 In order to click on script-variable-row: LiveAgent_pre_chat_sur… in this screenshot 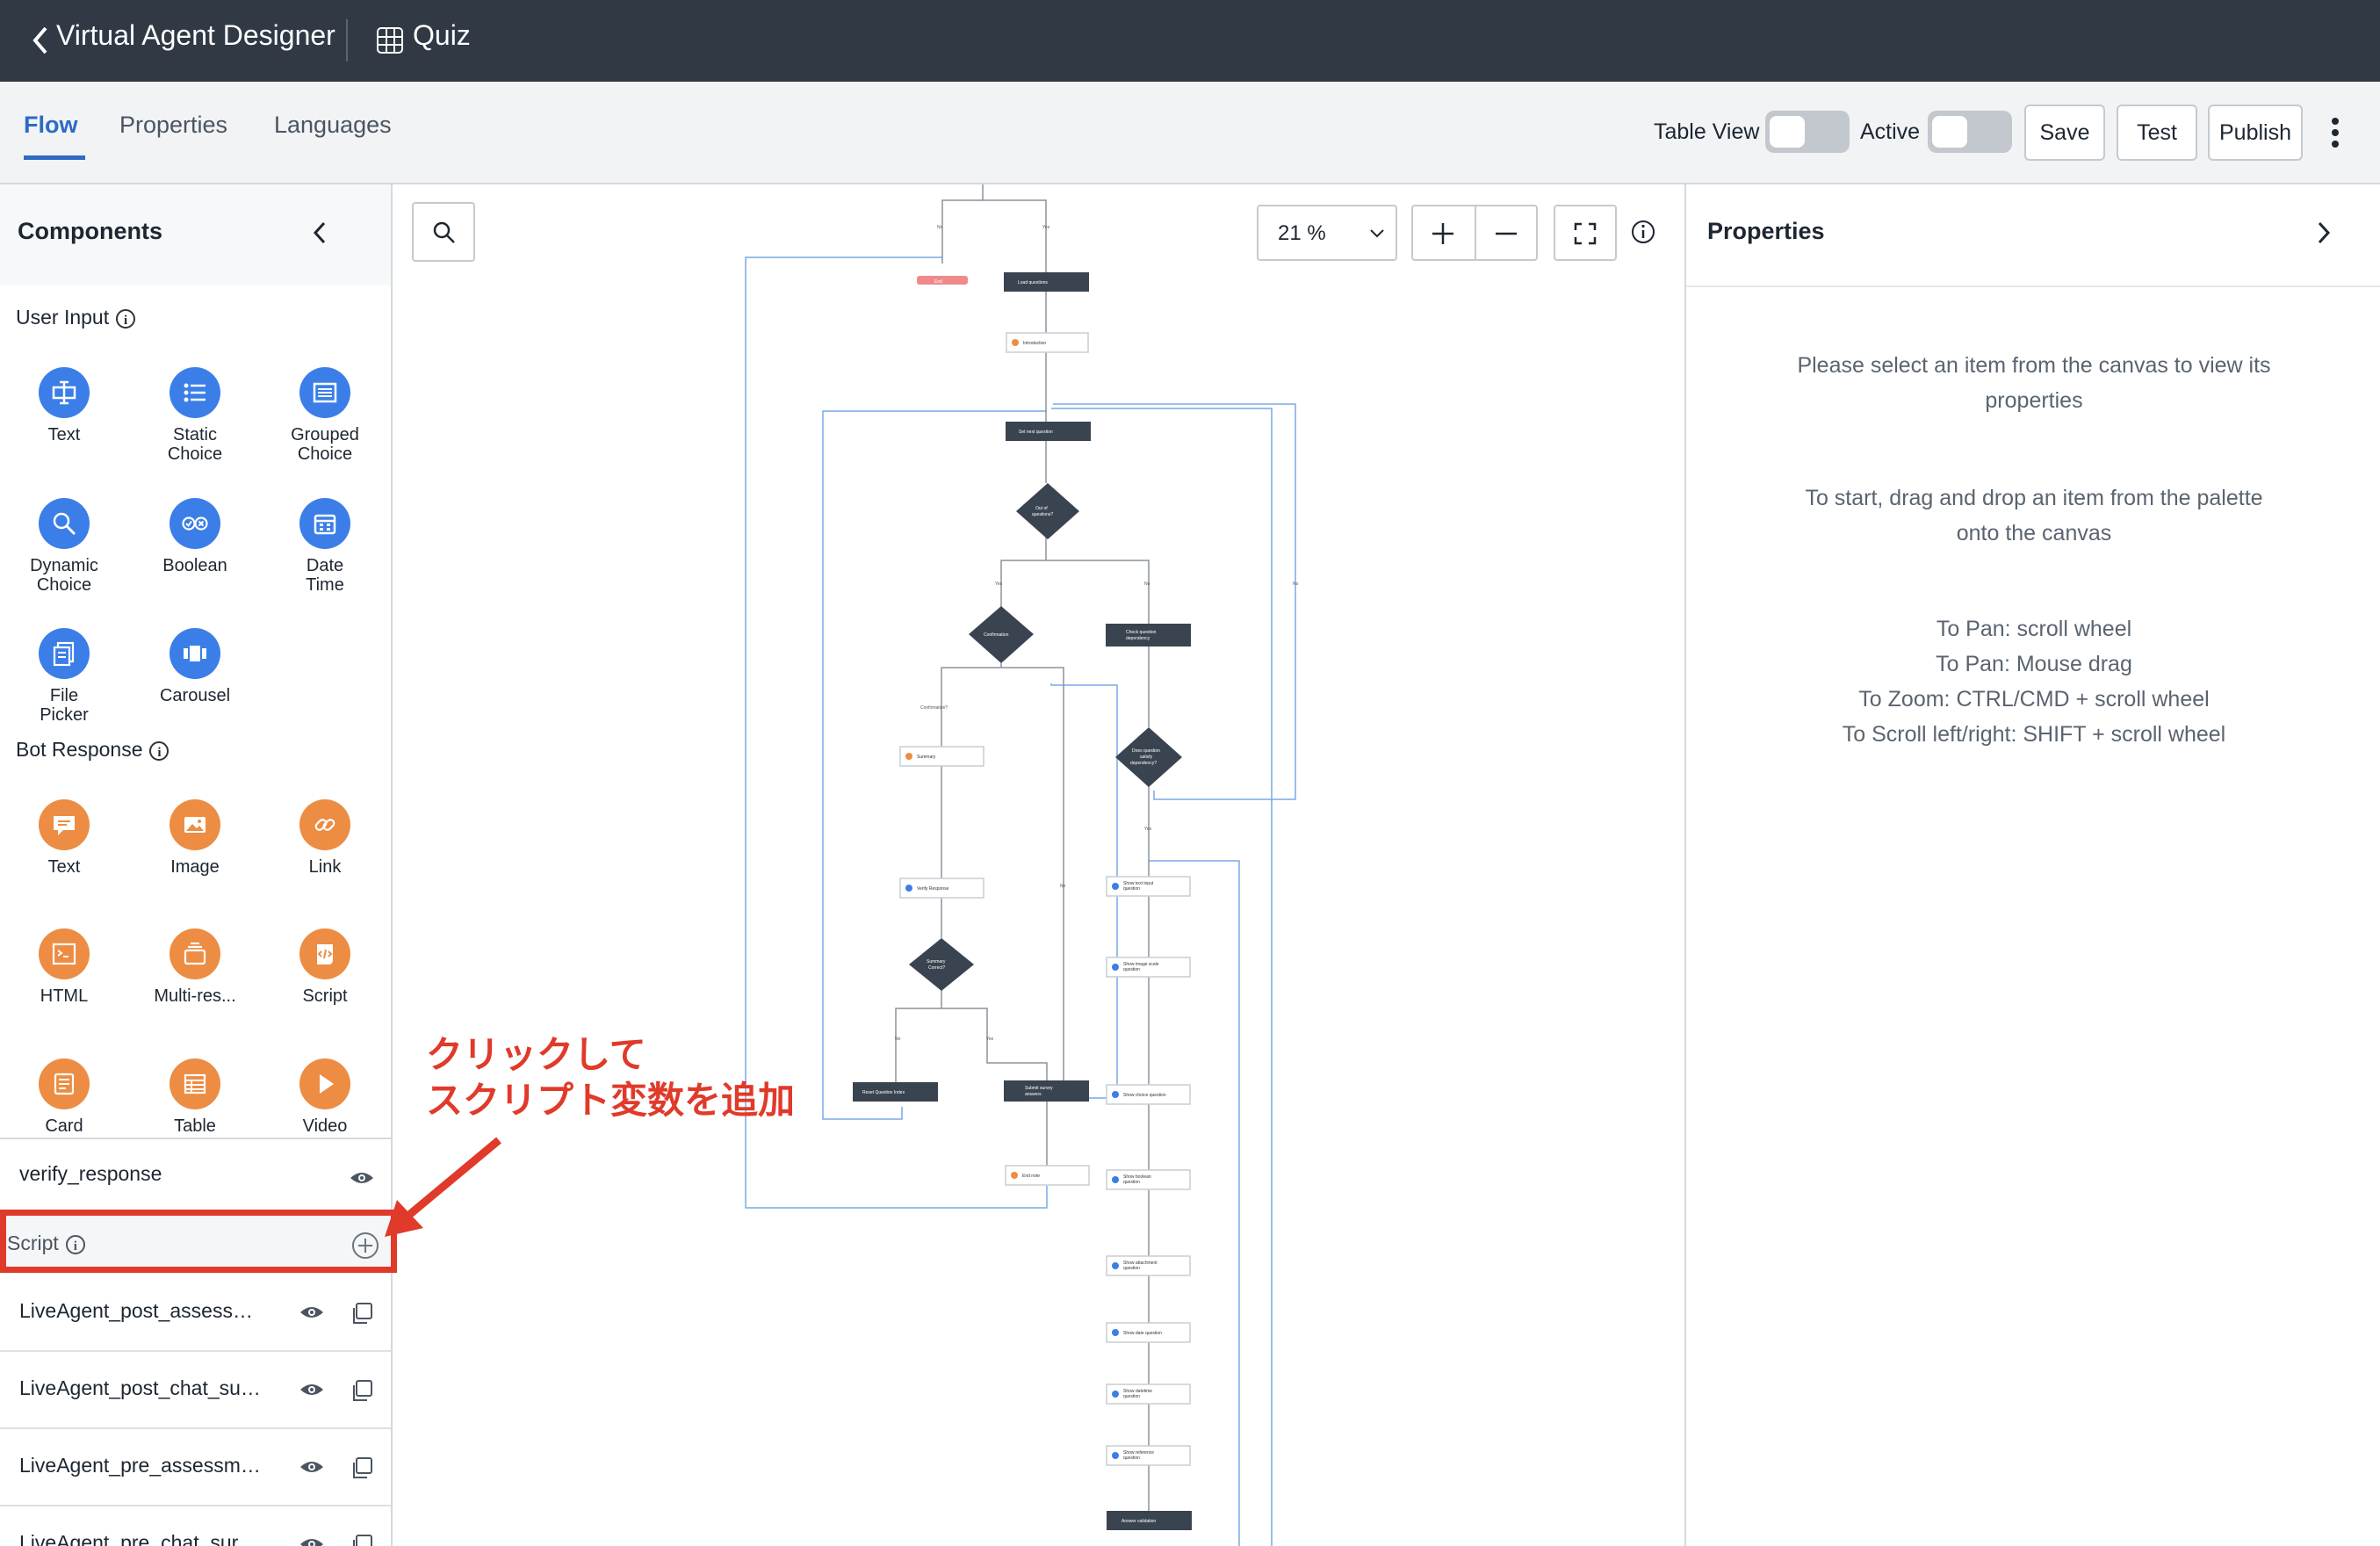, I will do `click(195, 1526)`.